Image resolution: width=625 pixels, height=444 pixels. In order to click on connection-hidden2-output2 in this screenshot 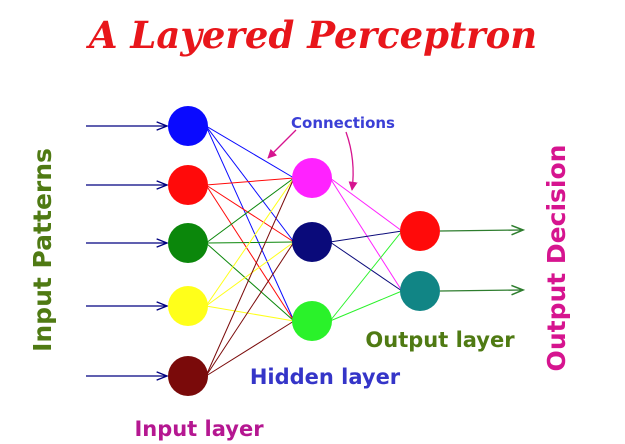, I will do `click(366, 266)`.